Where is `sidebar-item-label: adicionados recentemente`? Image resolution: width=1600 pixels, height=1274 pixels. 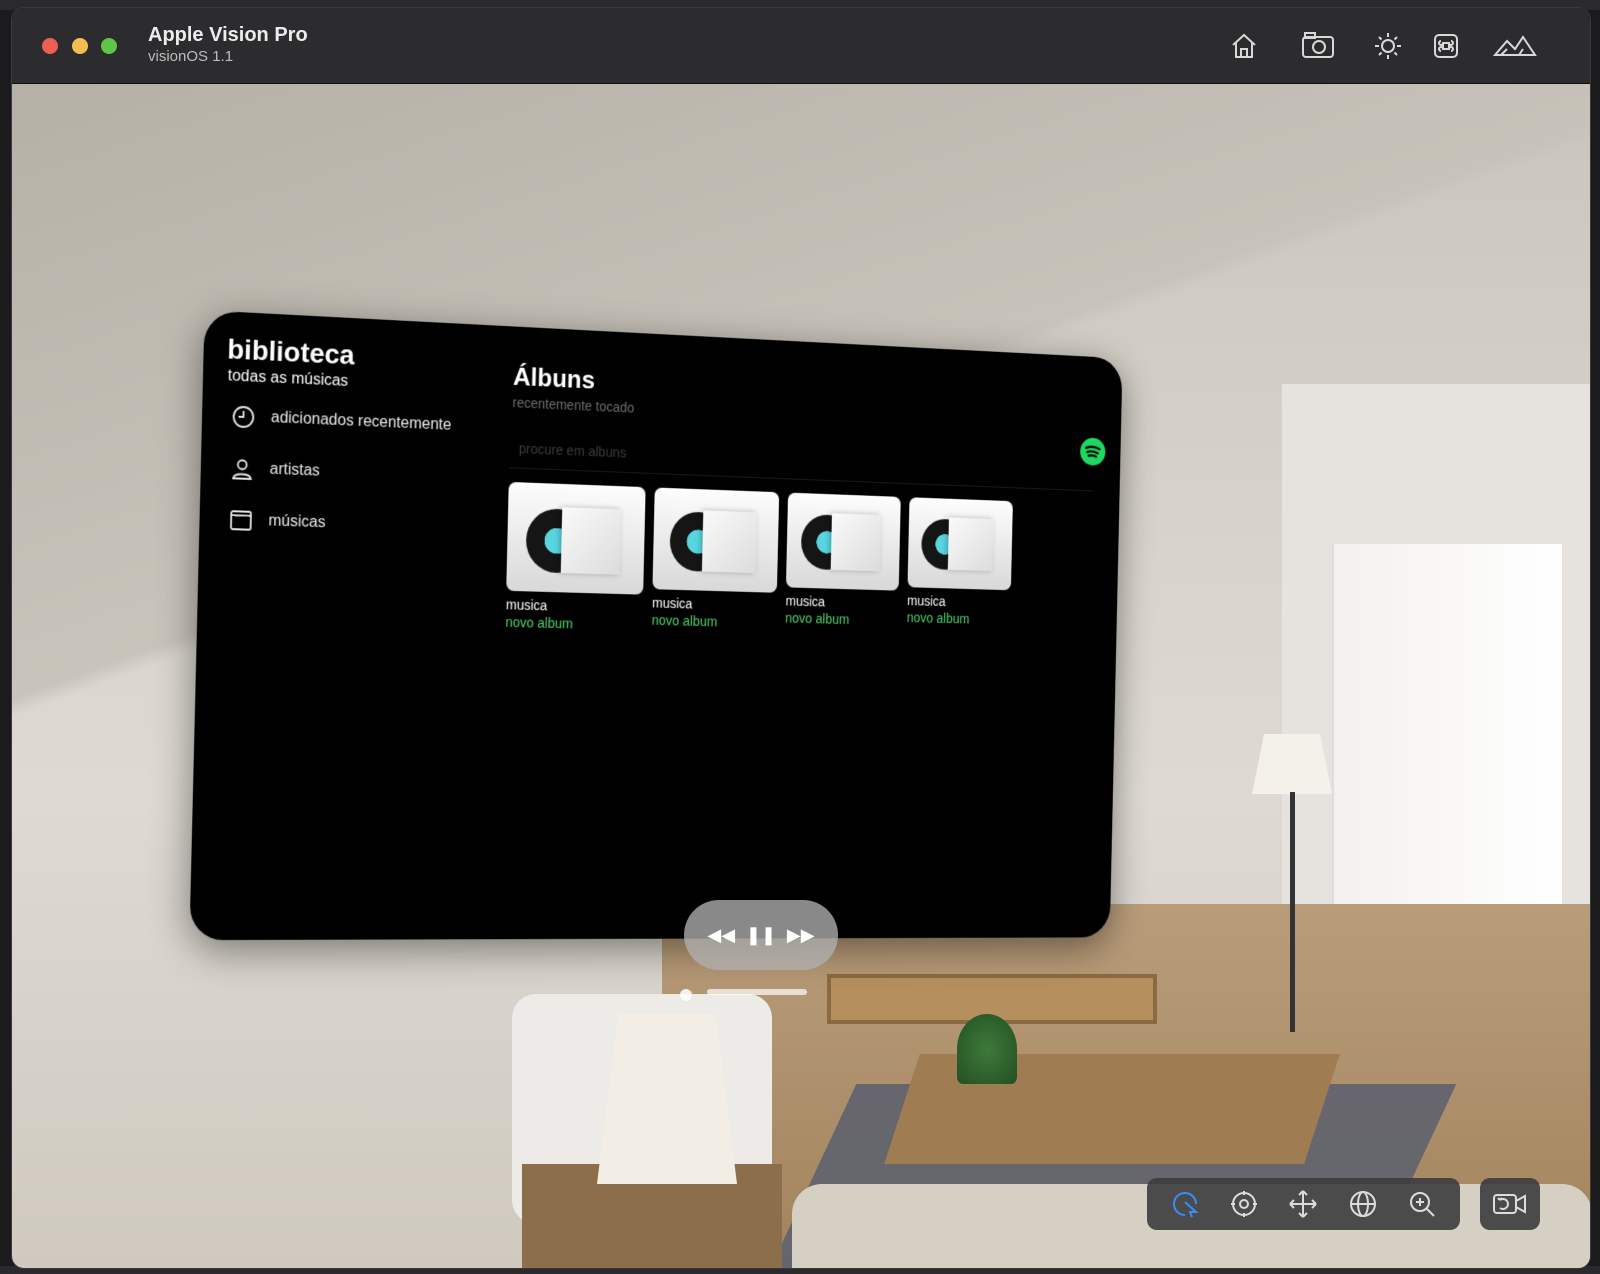 sidebar-item-label: adicionados recentemente is located at coordinates (361, 421).